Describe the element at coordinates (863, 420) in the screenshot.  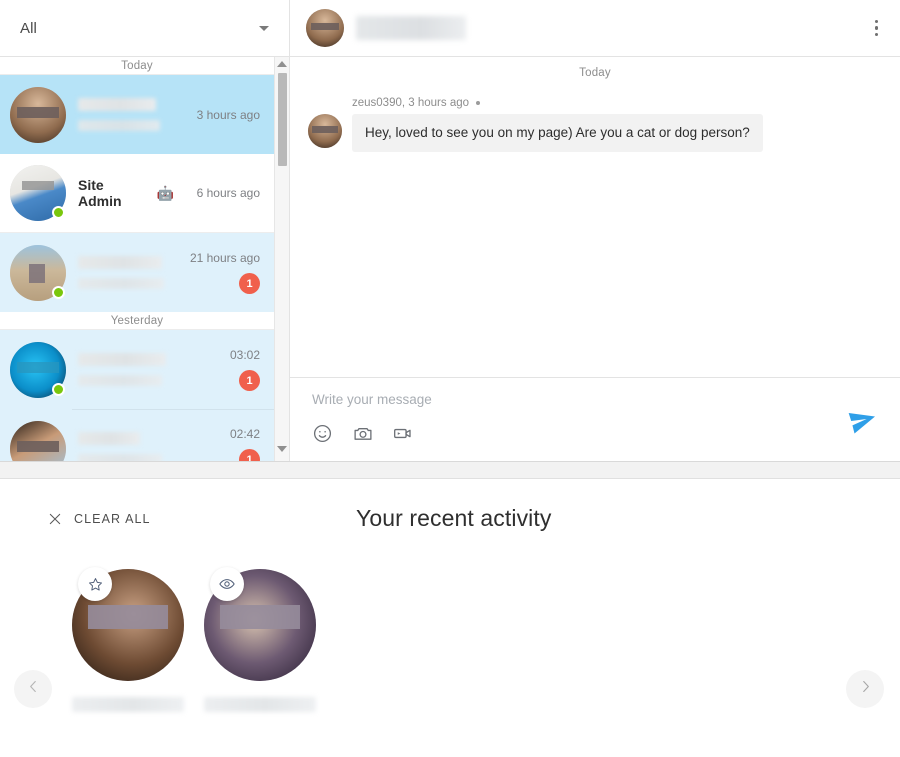
I see `send-arrow-icon` at that location.